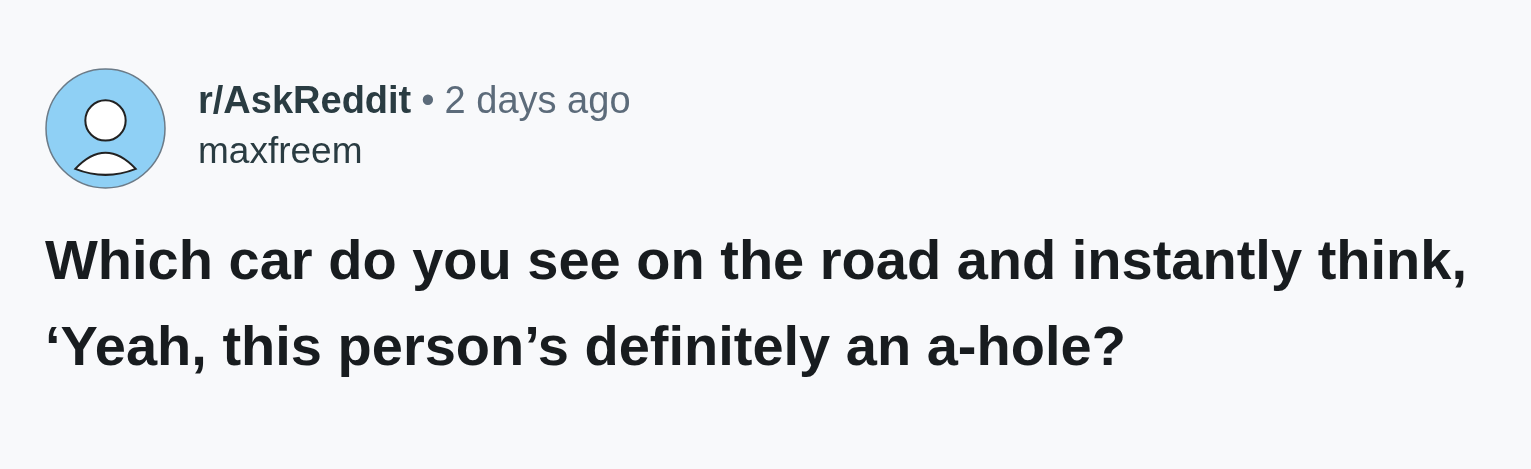 This screenshot has width=1531, height=469. What do you see at coordinates (537, 100) in the screenshot?
I see `post-time: 2 days ago` at bounding box center [537, 100].